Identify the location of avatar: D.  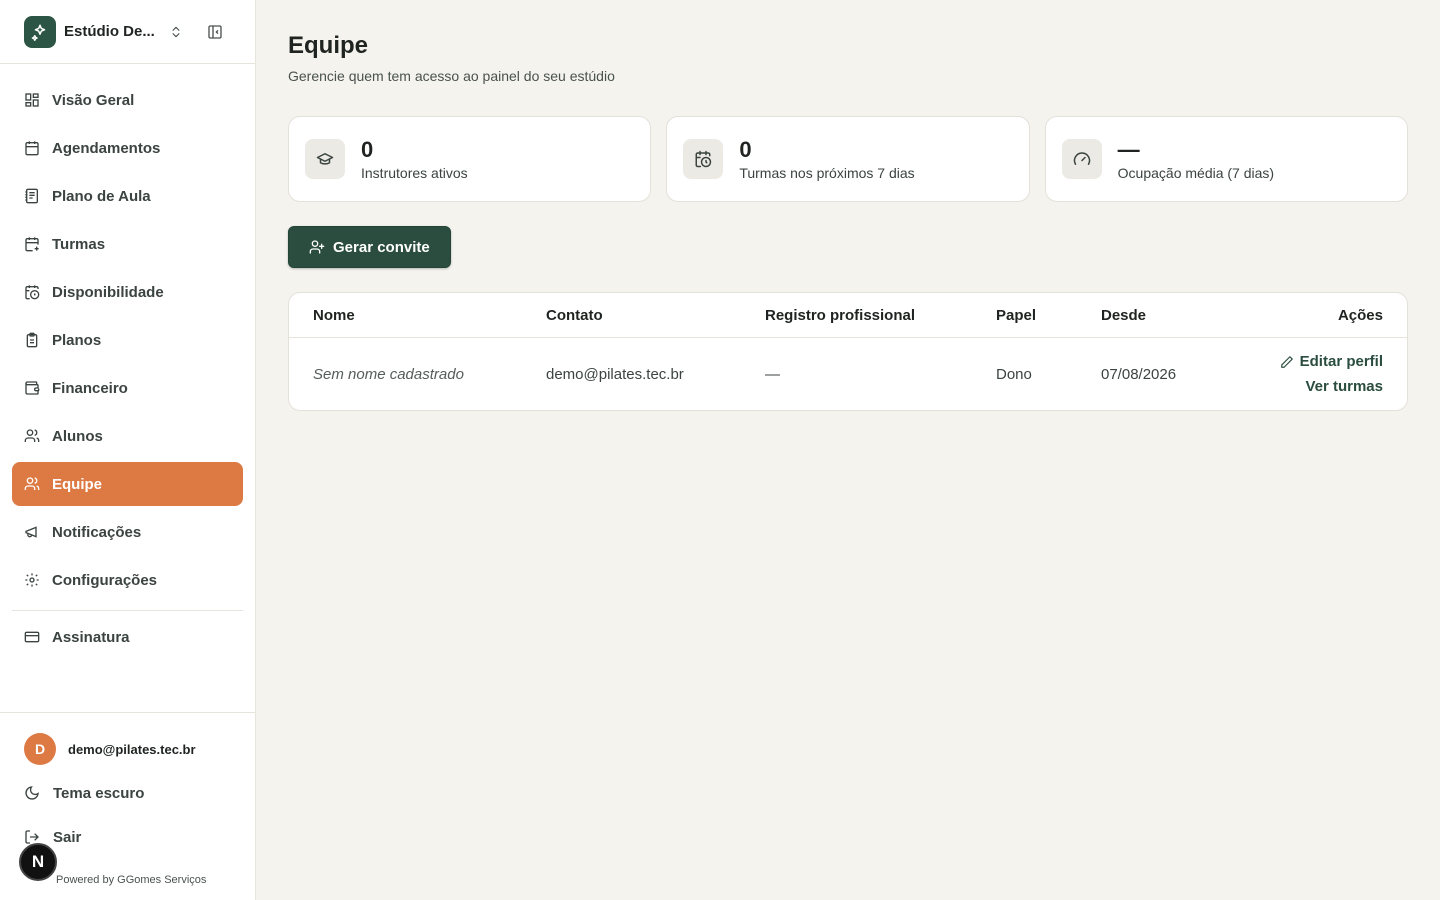
(40, 749).